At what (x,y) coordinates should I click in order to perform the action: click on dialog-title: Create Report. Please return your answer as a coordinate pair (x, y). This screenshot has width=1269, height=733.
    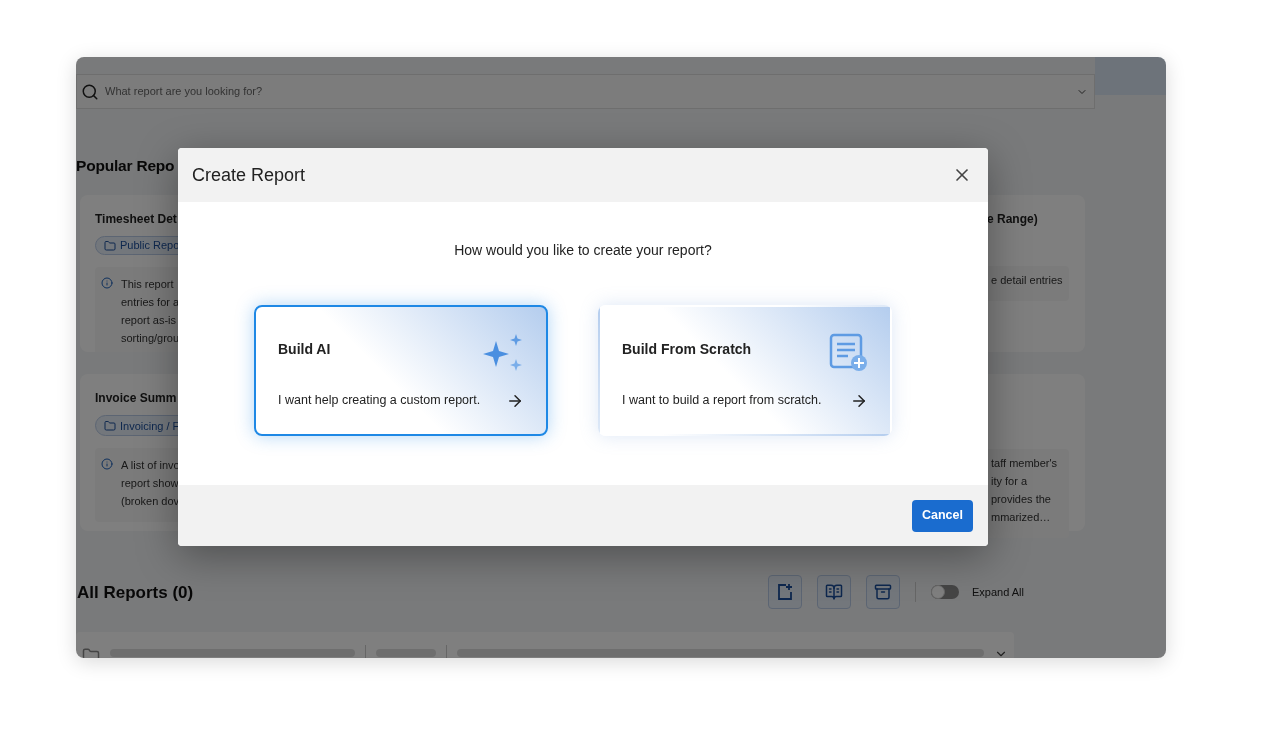
    Looking at the image, I should click on (249, 175).